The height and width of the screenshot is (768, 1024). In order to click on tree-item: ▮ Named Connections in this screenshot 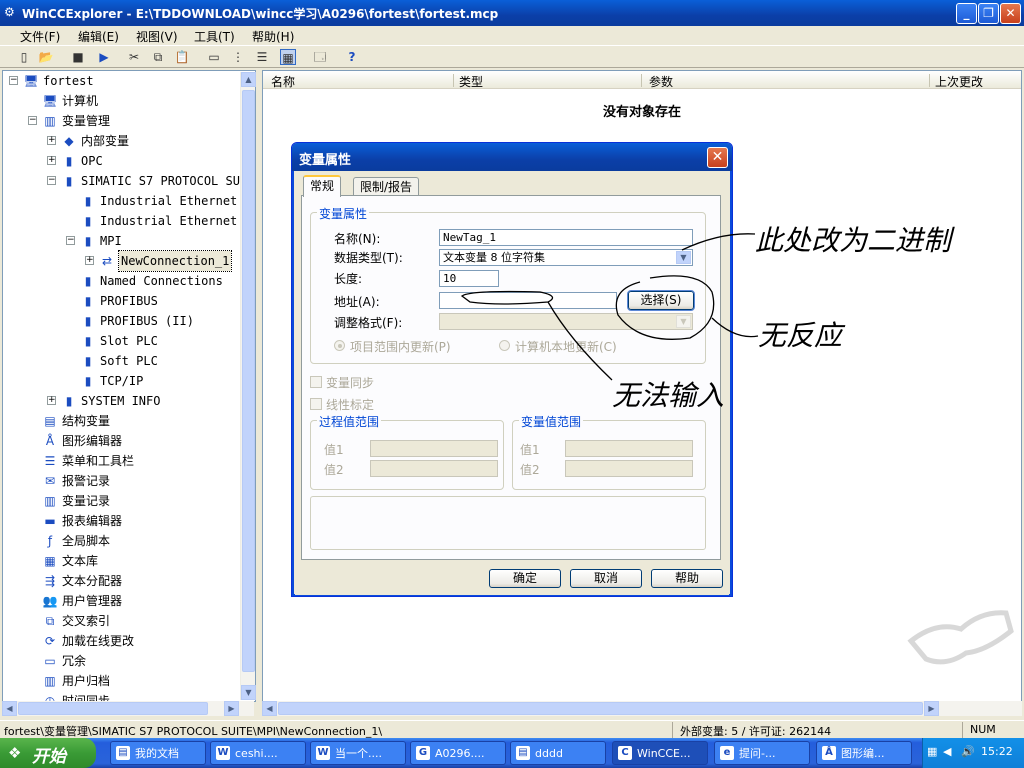, I will do `click(128, 281)`.